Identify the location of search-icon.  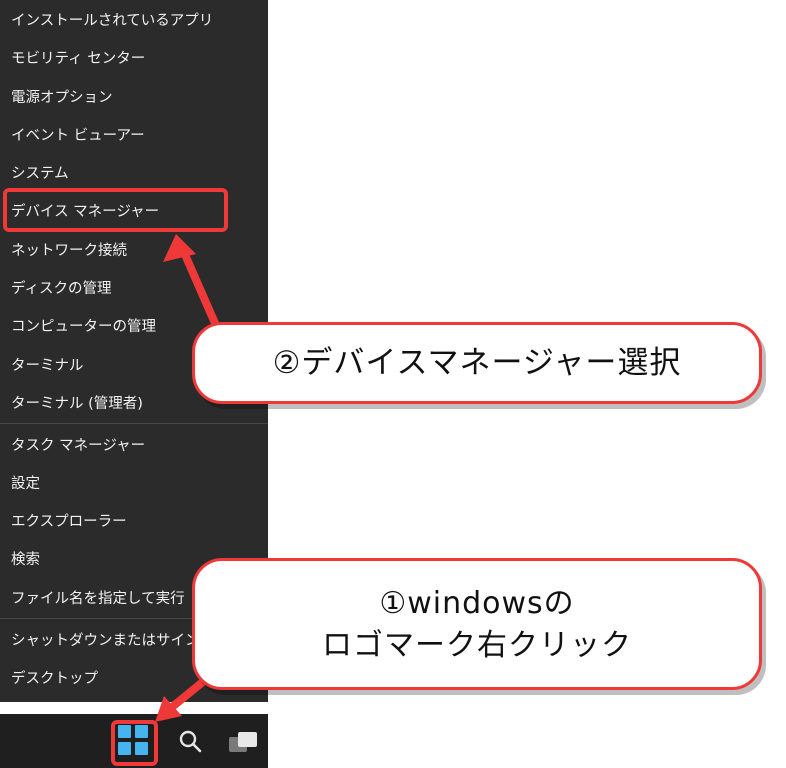
(190, 741).